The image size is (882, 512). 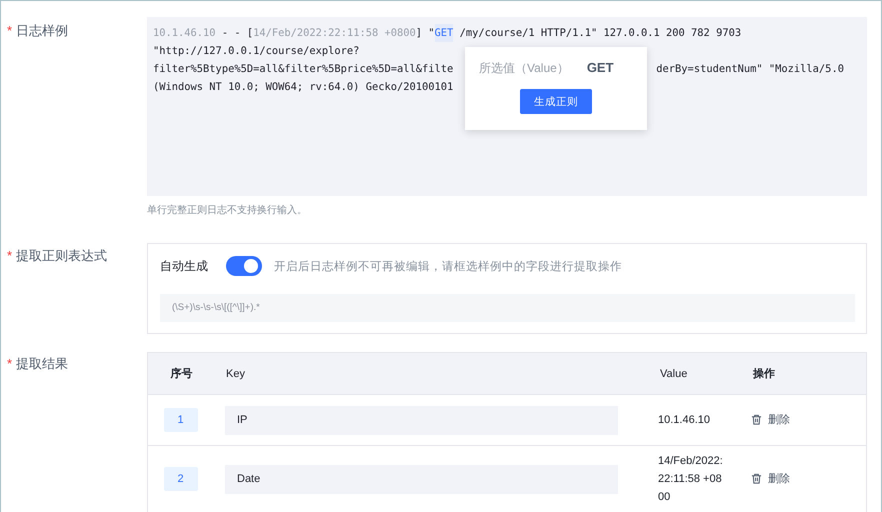 What do you see at coordinates (237, 33) in the screenshot?
I see `log-text: - - [` at bounding box center [237, 33].